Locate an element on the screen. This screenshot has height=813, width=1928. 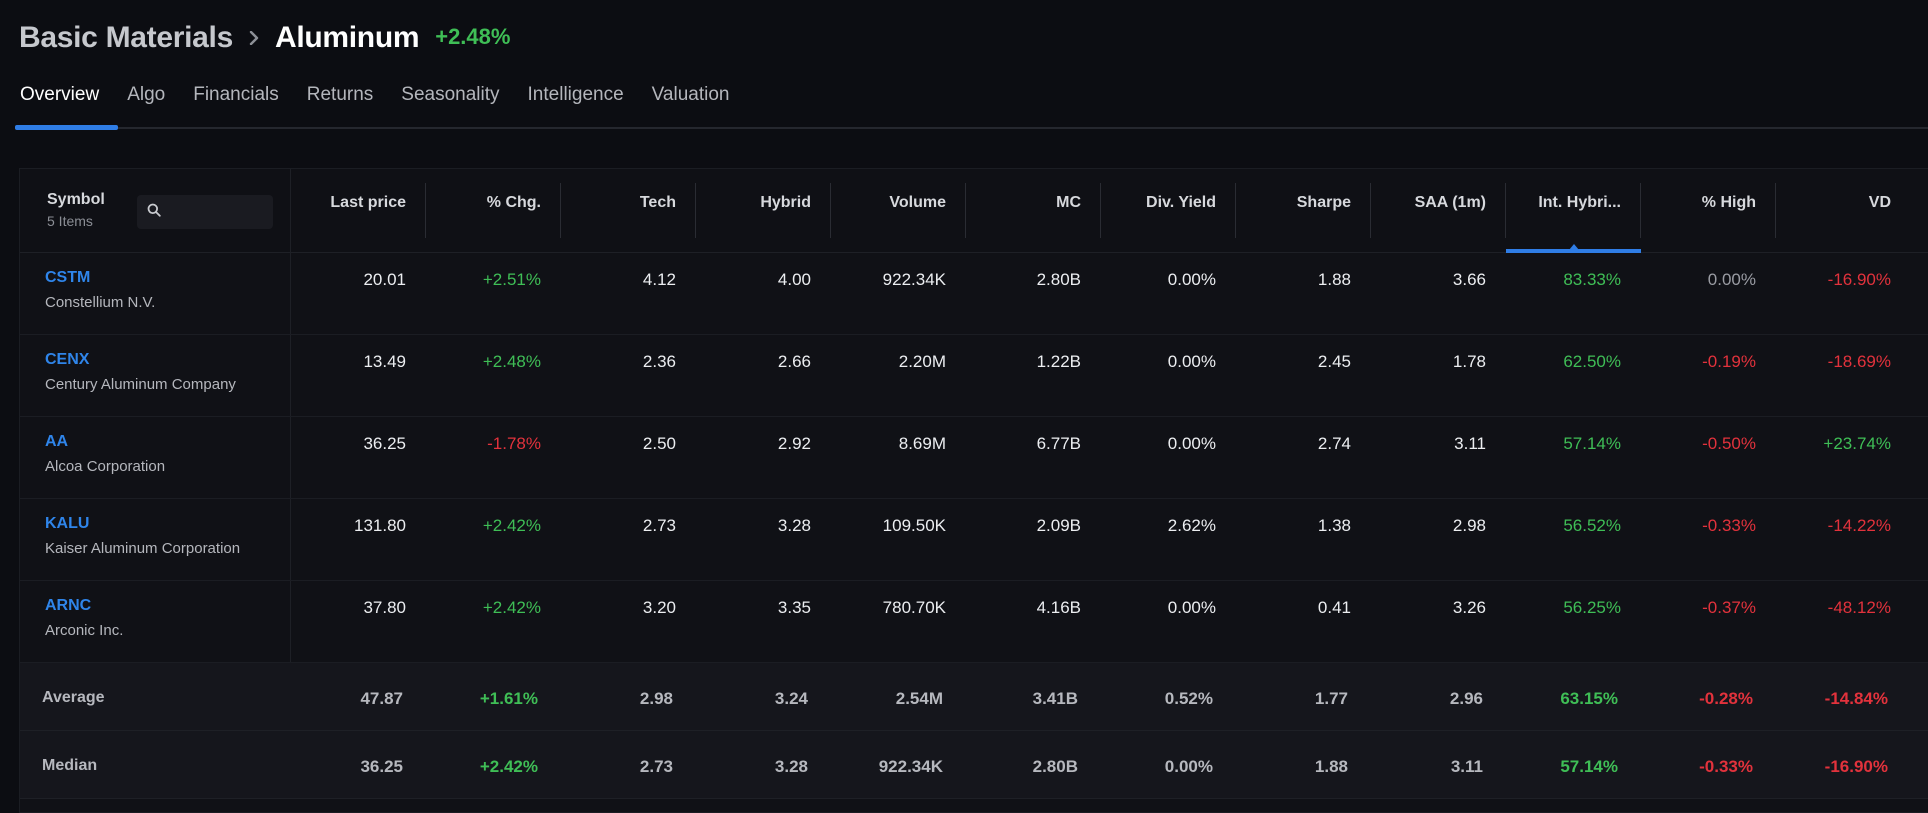
breadcrumb-parent: Basic Materials is located at coordinates (126, 38).